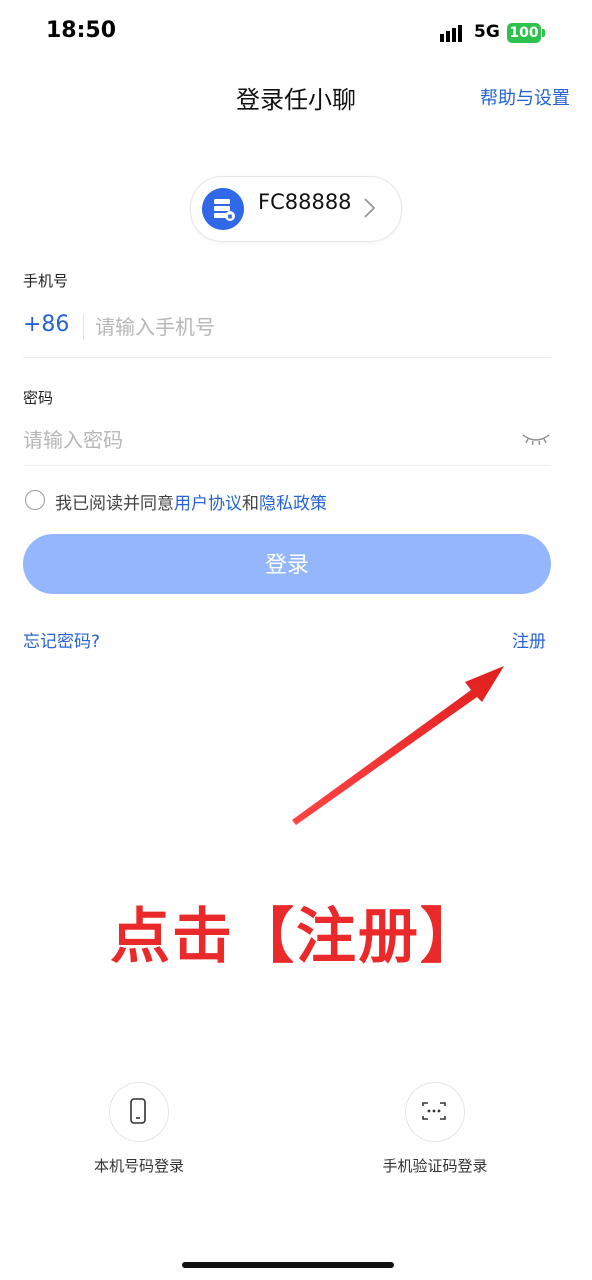  What do you see at coordinates (529, 639) in the screenshot?
I see `register-link: 注册` at bounding box center [529, 639].